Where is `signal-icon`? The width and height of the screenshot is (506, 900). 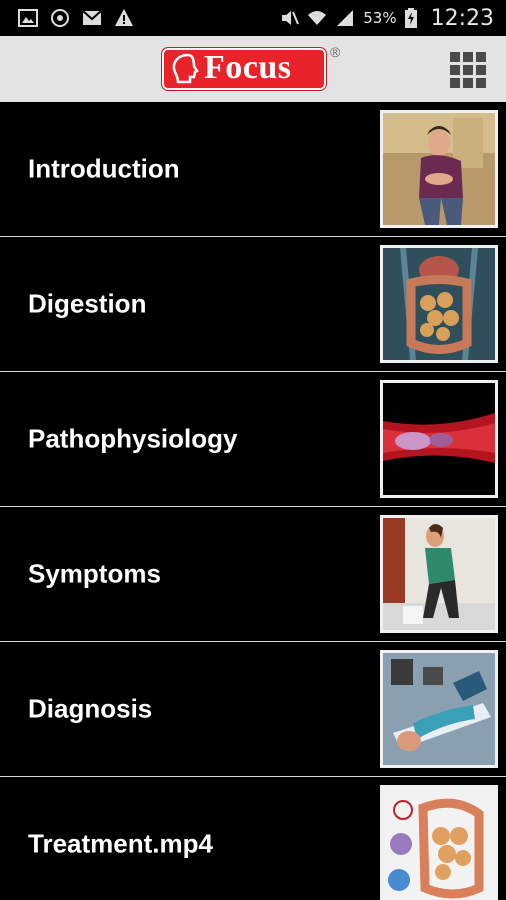
signal-icon is located at coordinates (345, 18).